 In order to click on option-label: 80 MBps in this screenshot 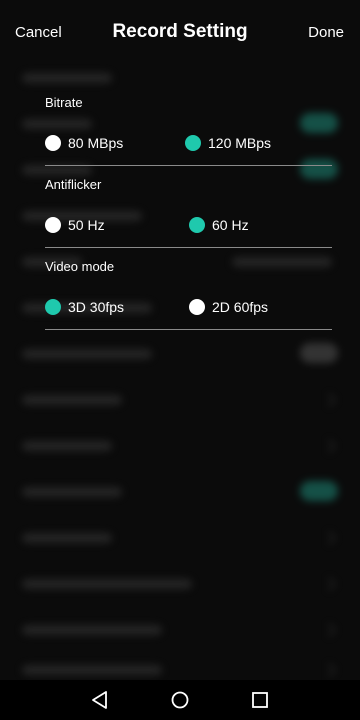, I will do `click(96, 143)`.